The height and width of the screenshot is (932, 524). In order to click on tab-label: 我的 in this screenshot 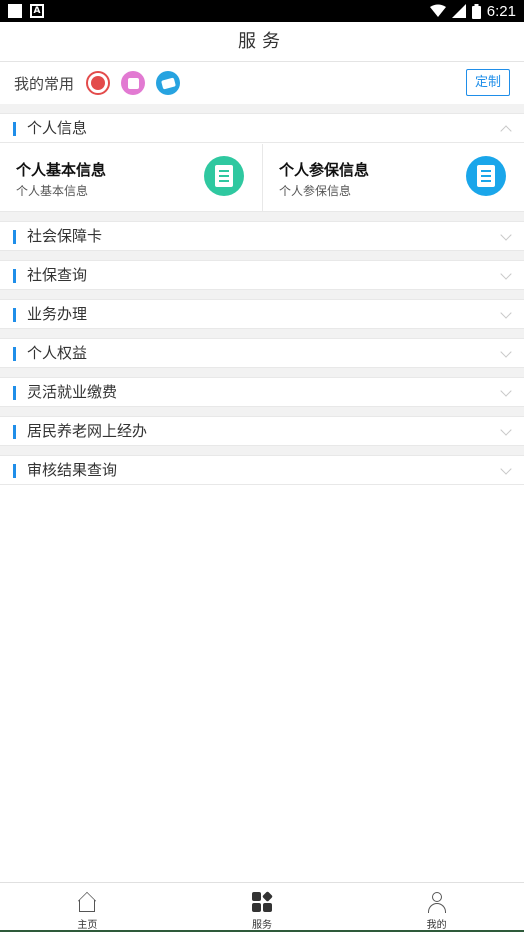, I will do `click(436, 925)`.